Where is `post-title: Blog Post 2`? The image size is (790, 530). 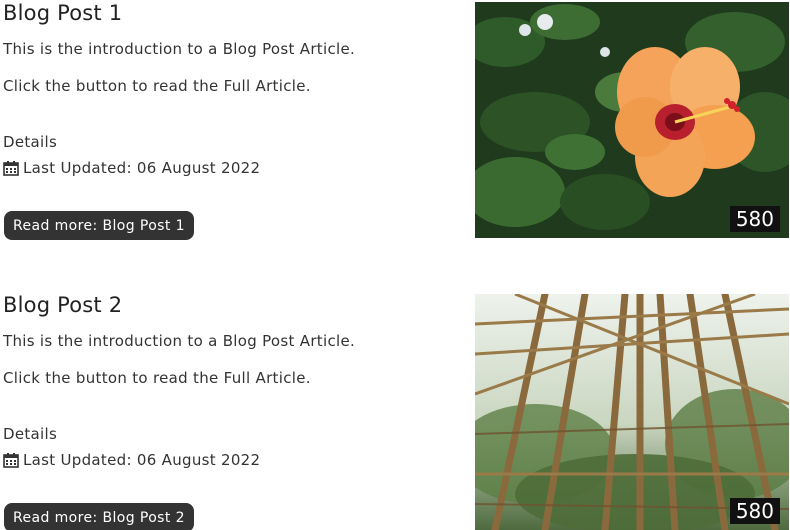
post-title: Blog Post 2 is located at coordinates (62, 305).